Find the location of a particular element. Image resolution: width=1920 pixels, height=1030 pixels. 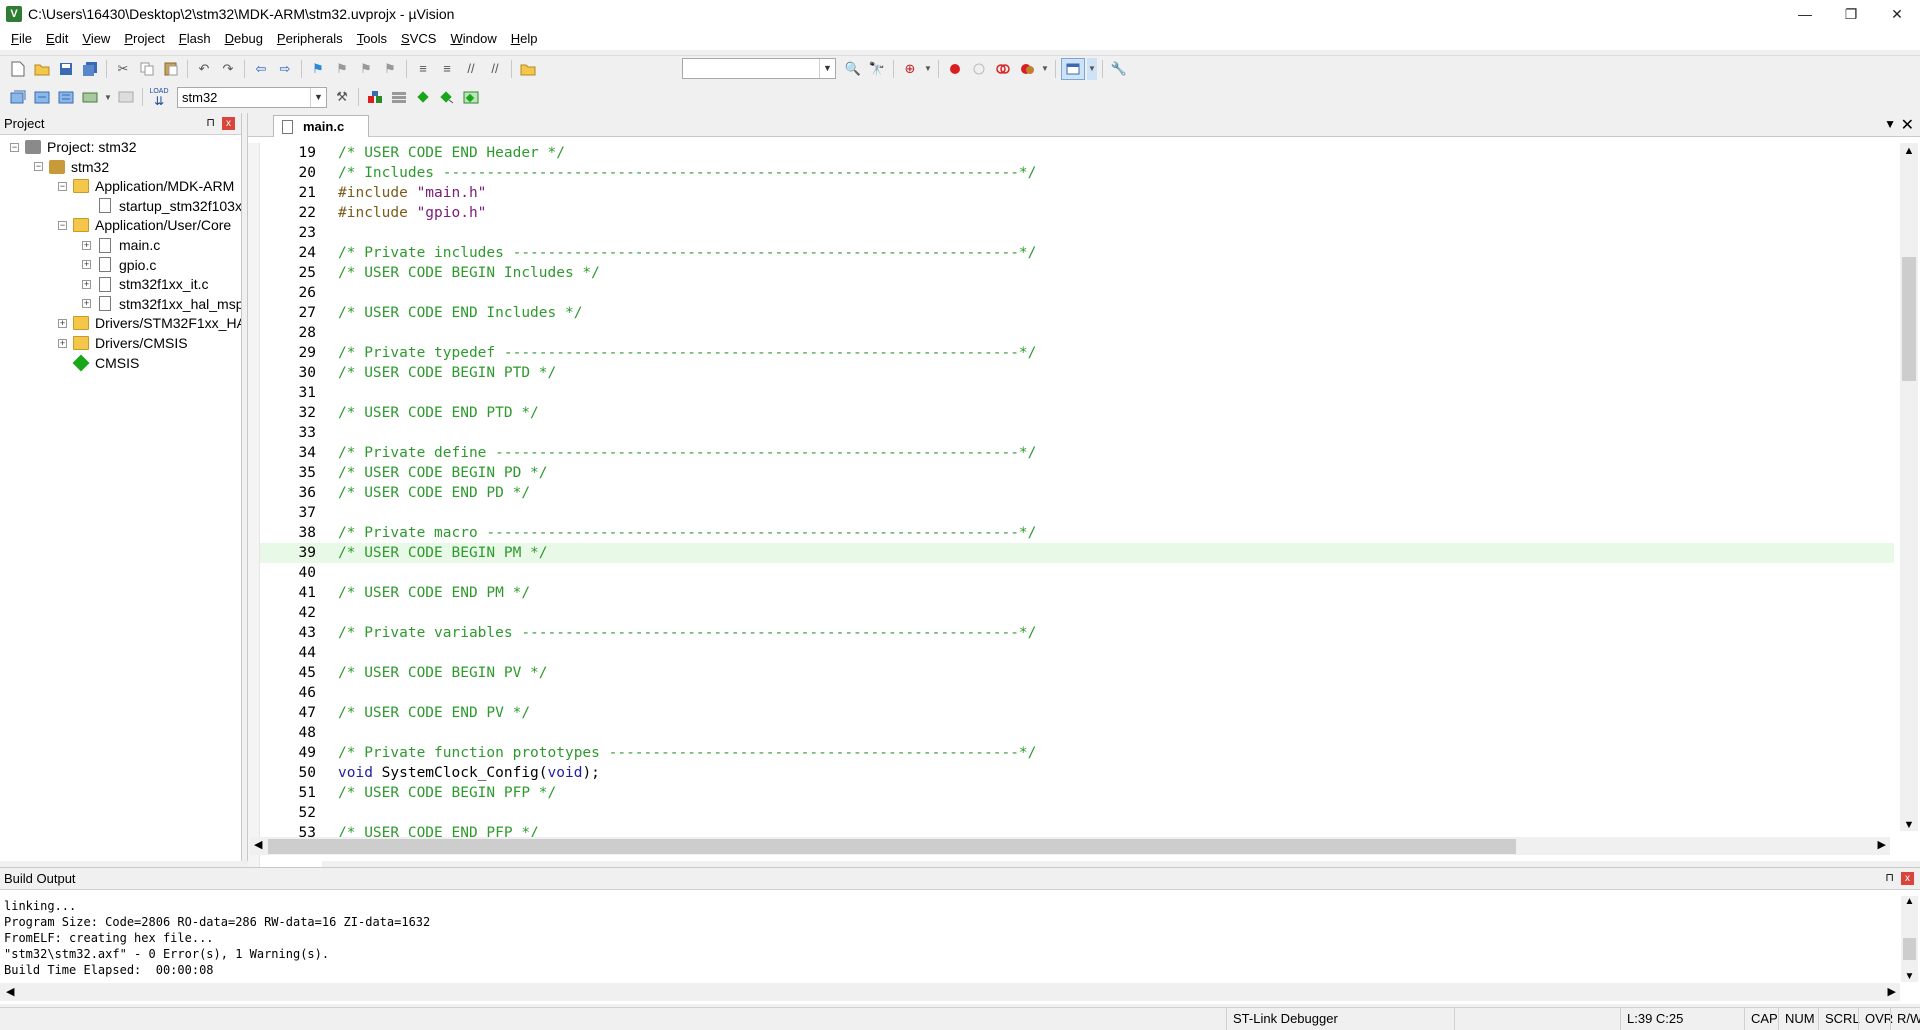

code-line: 35 /* USER CODE BEGIN PD */ is located at coordinates (1071, 473).